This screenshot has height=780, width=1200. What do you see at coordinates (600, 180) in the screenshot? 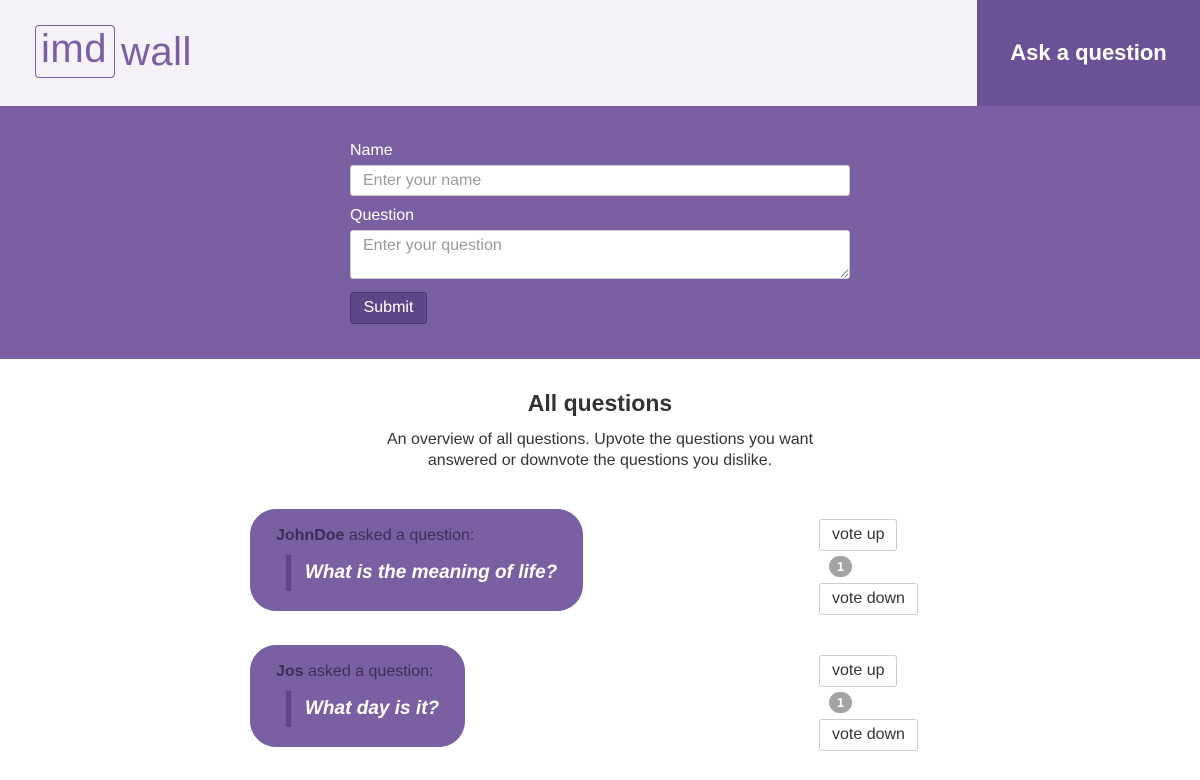
I see `name-input` at bounding box center [600, 180].